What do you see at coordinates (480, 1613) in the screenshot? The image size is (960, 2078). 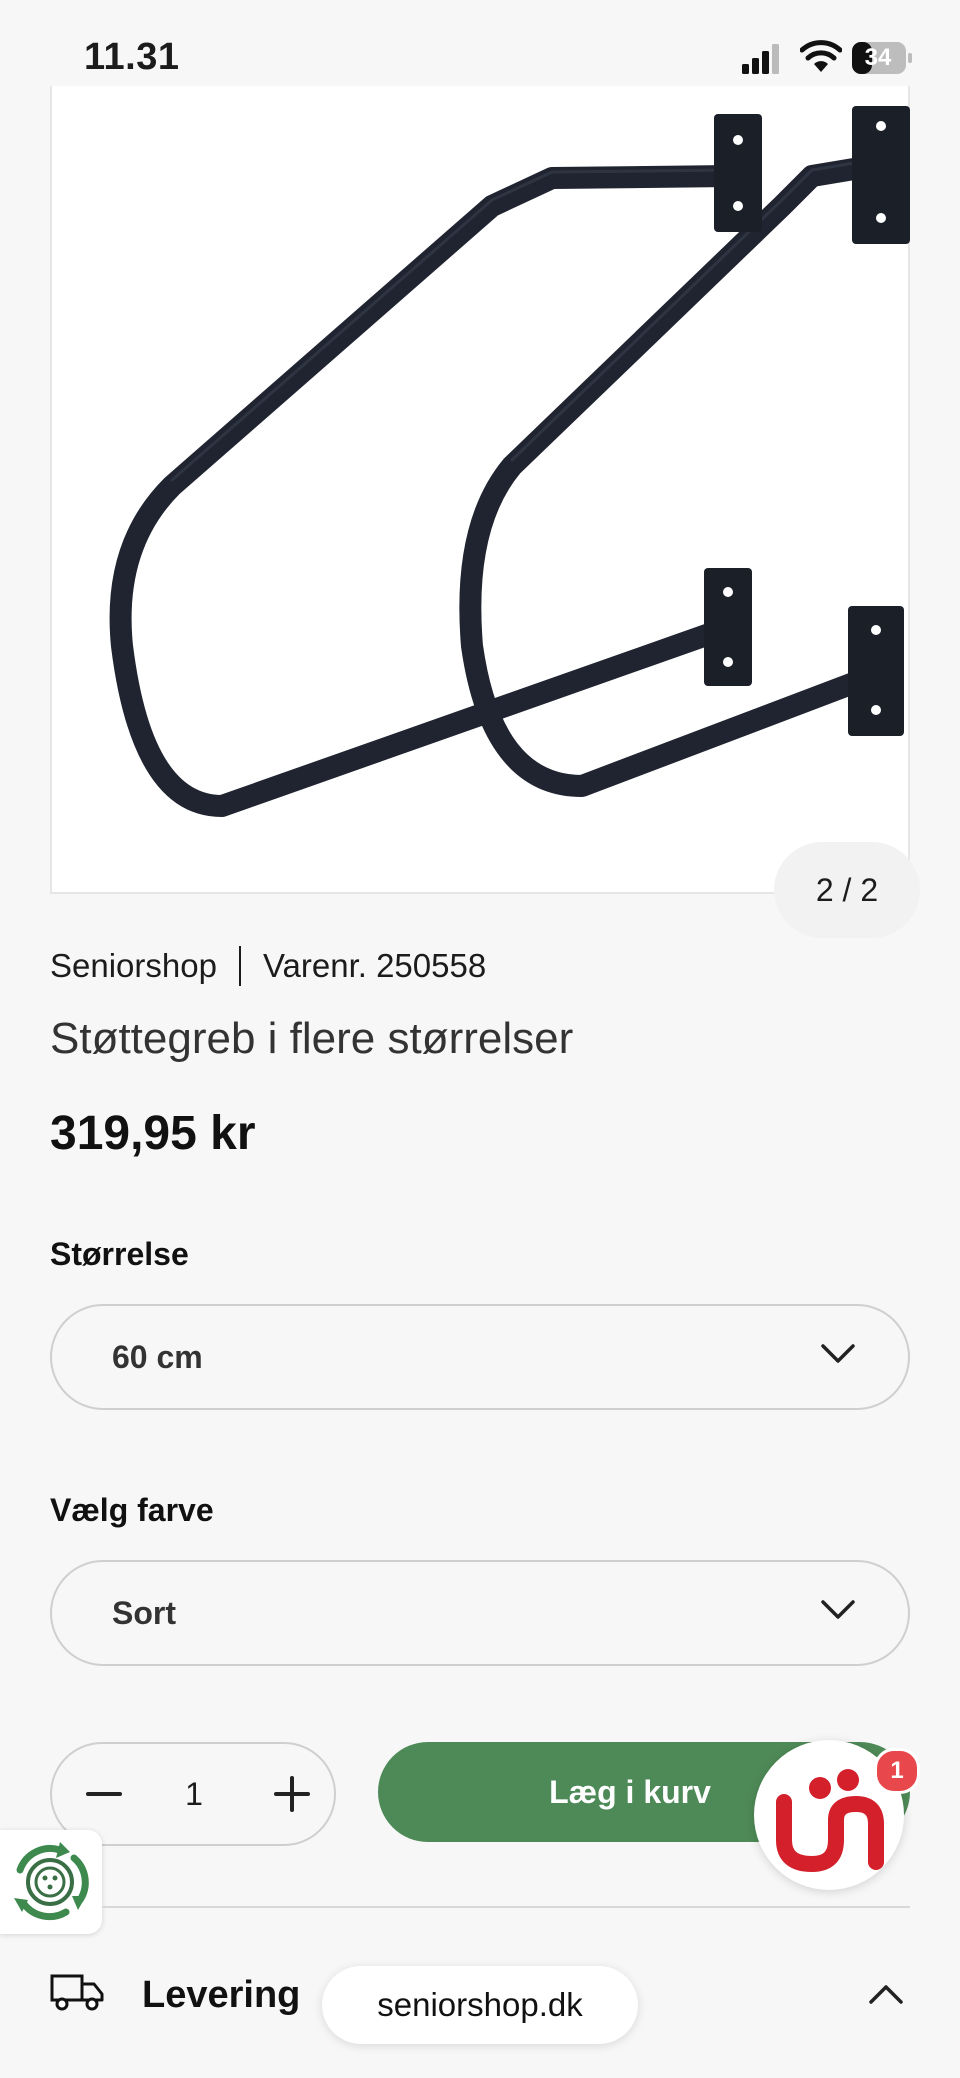 I see `color-select: Sort` at bounding box center [480, 1613].